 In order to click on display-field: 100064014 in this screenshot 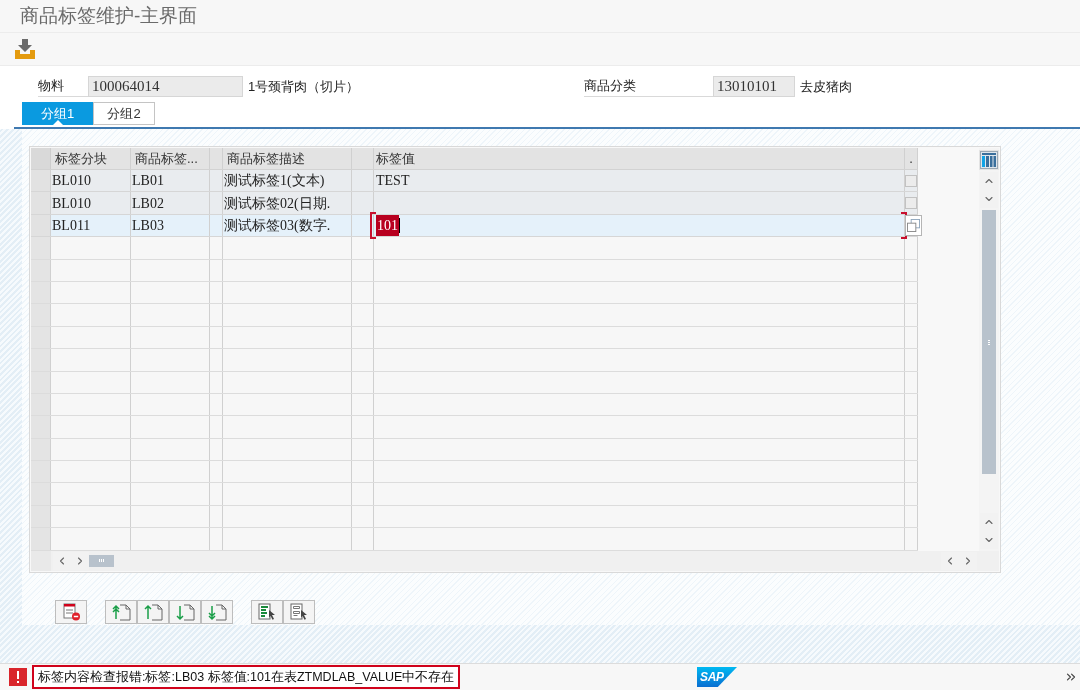, I will do `click(165, 86)`.